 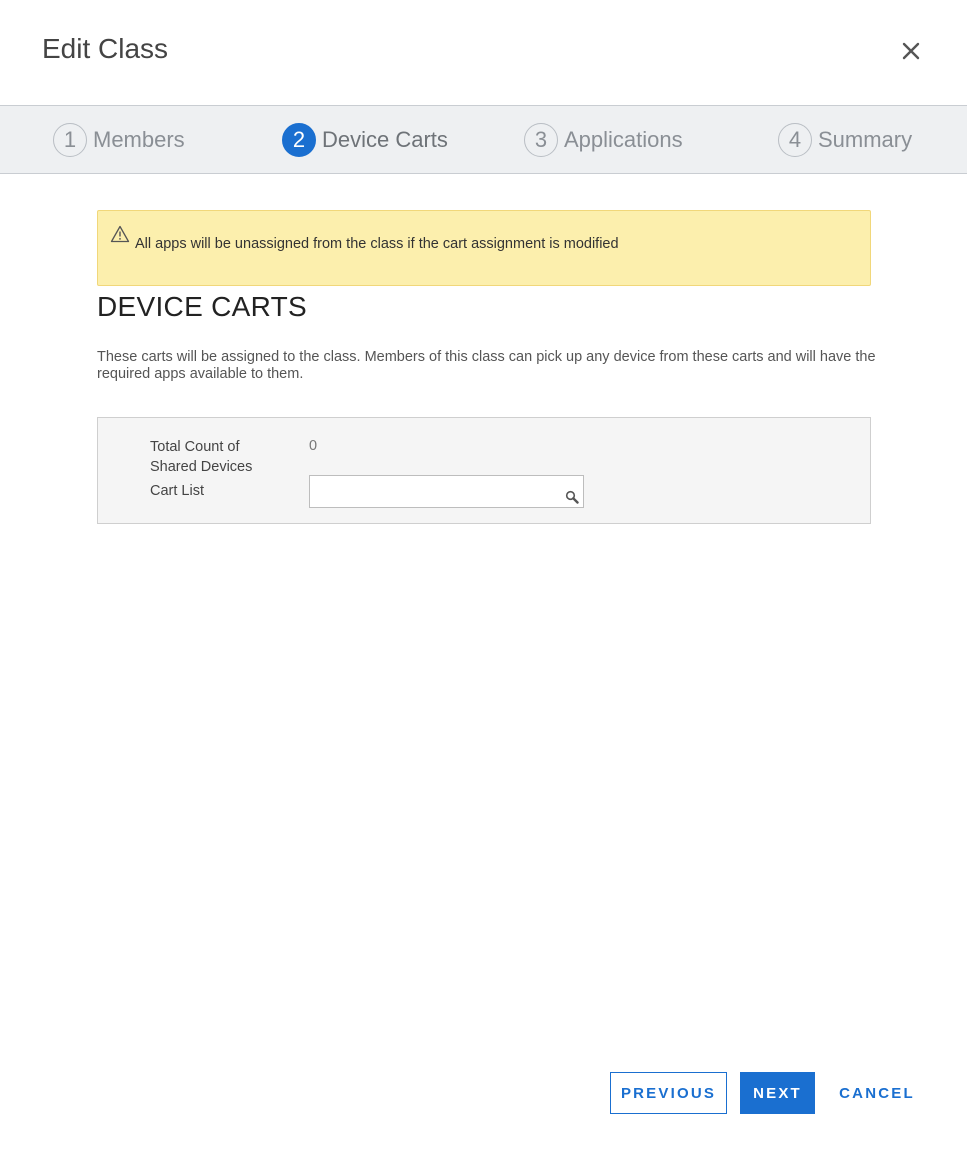 What do you see at coordinates (623, 139) in the screenshot?
I see `step-label: Applications` at bounding box center [623, 139].